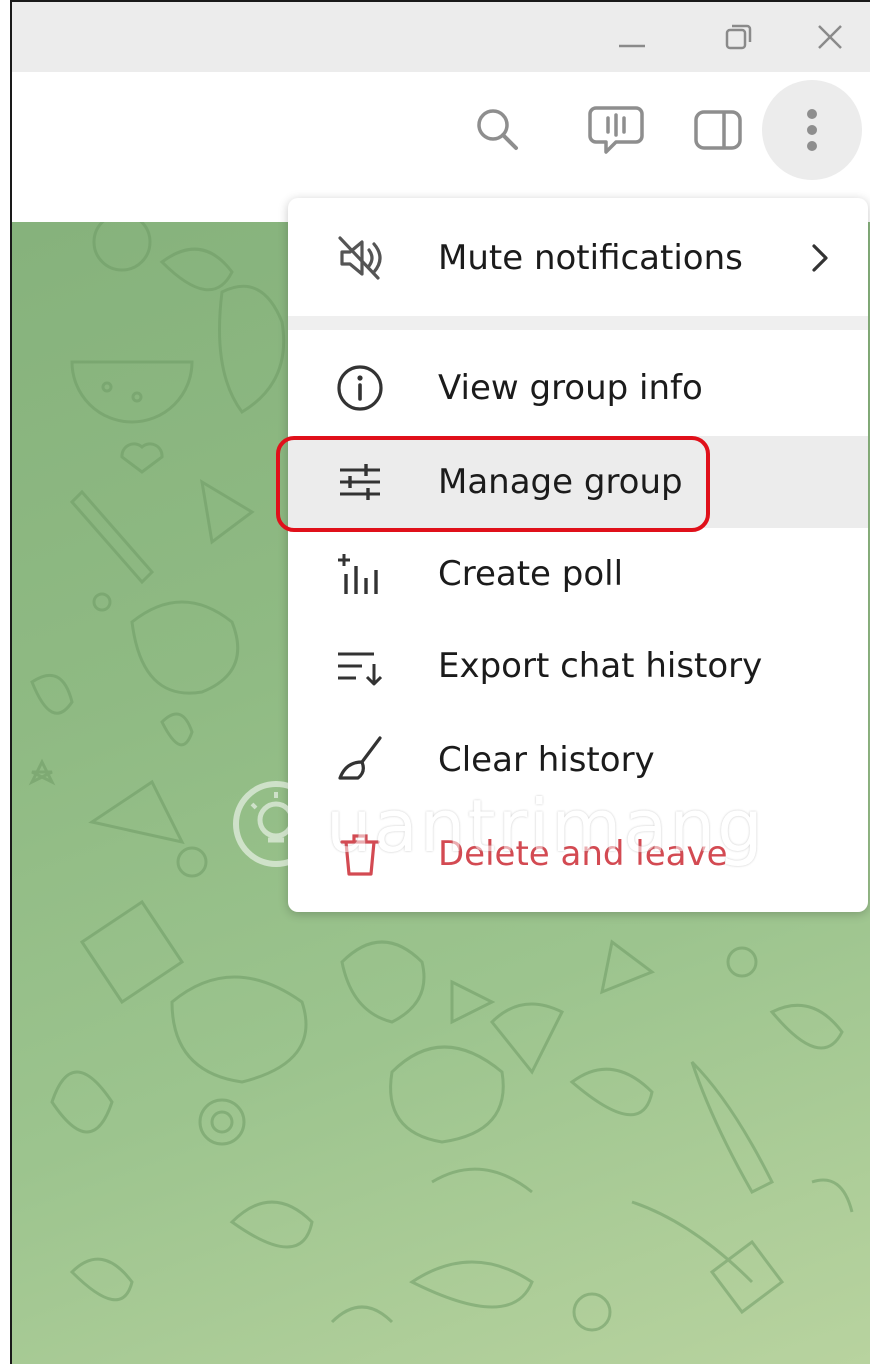 The width and height of the screenshot is (870, 1364). I want to click on voice-chat-icon, so click(616, 130).